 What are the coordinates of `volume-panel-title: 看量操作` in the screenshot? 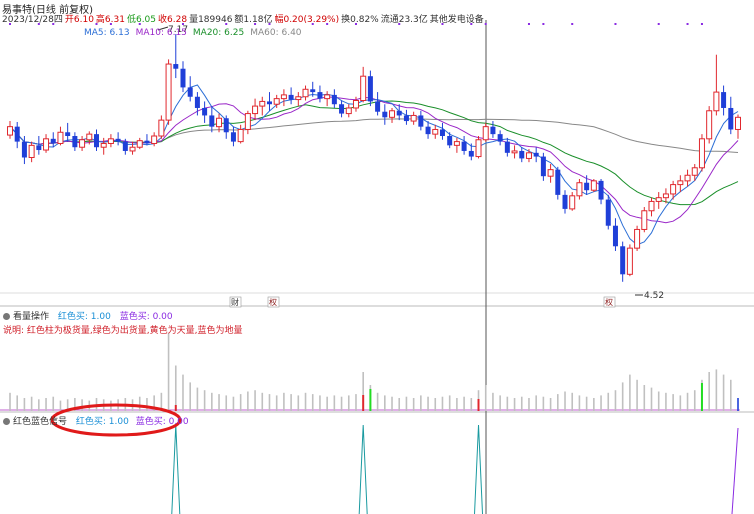 It's located at (31, 317).